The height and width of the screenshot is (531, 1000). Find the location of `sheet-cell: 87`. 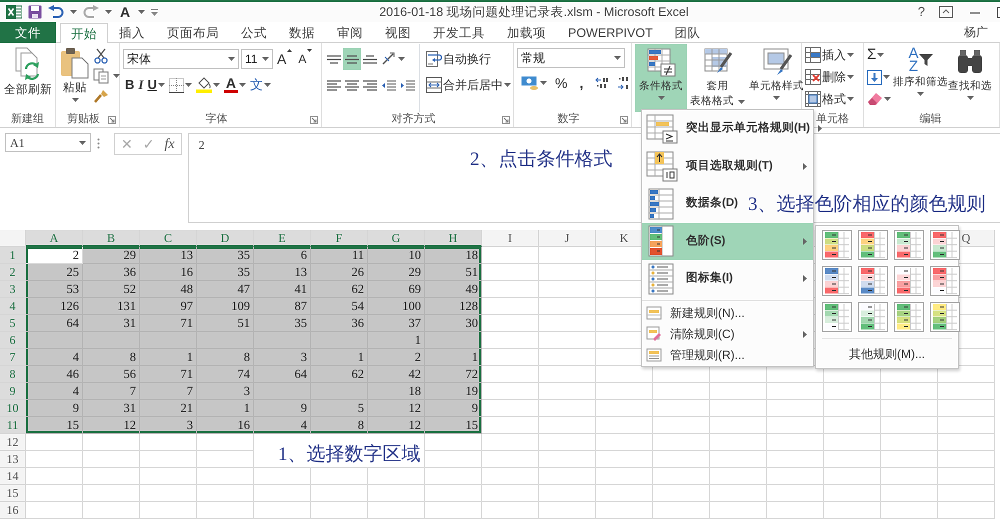

sheet-cell: 87 is located at coordinates (282, 306).